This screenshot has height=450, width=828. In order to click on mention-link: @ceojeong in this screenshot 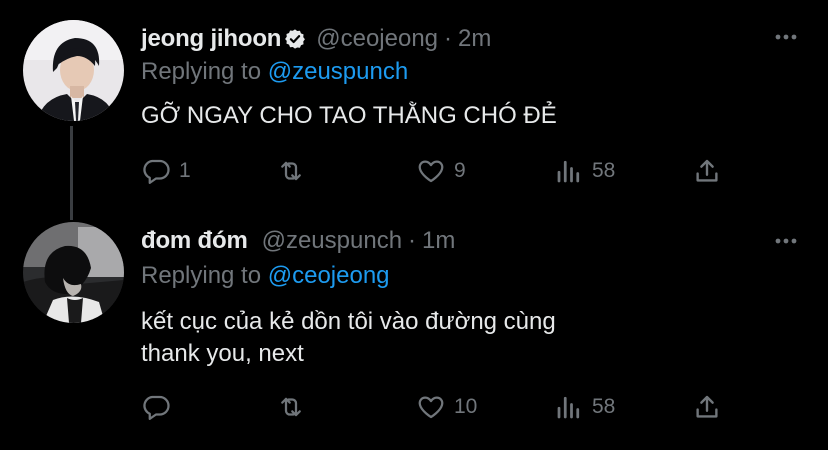, I will do `click(329, 275)`.